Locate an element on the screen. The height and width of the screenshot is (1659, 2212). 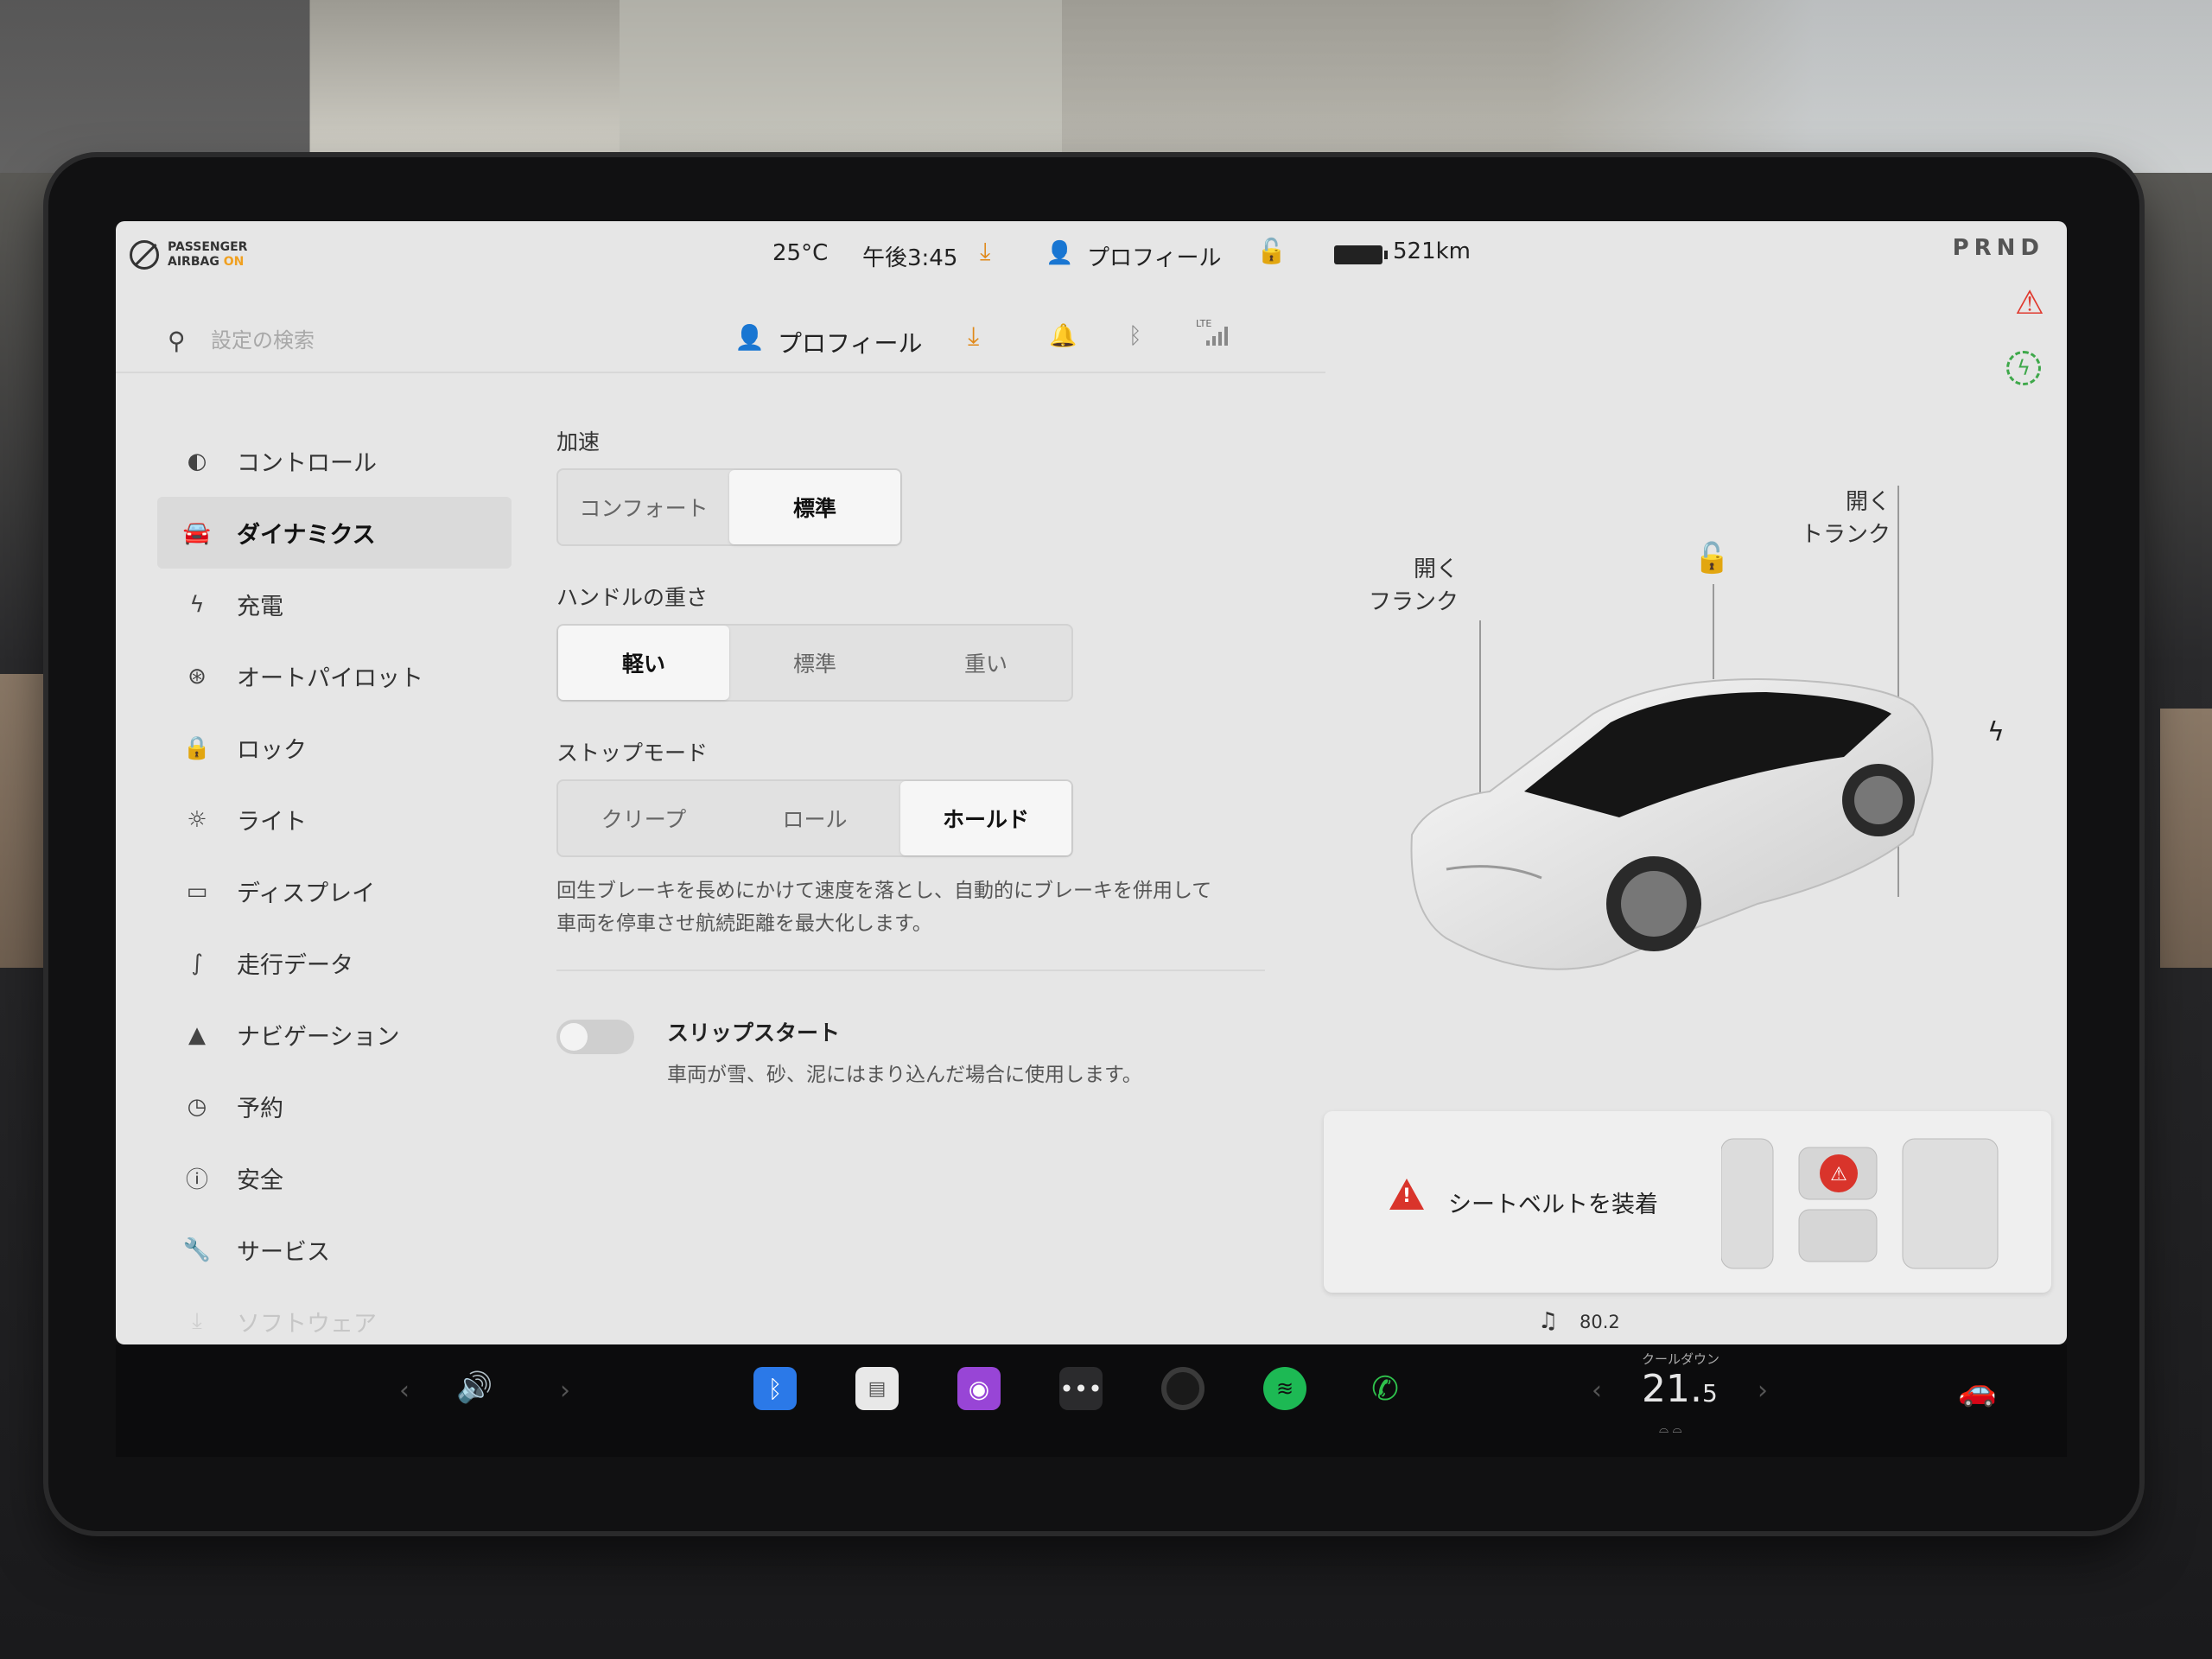
menu-item-display: ▭ ディスプレイ is located at coordinates (334, 891).